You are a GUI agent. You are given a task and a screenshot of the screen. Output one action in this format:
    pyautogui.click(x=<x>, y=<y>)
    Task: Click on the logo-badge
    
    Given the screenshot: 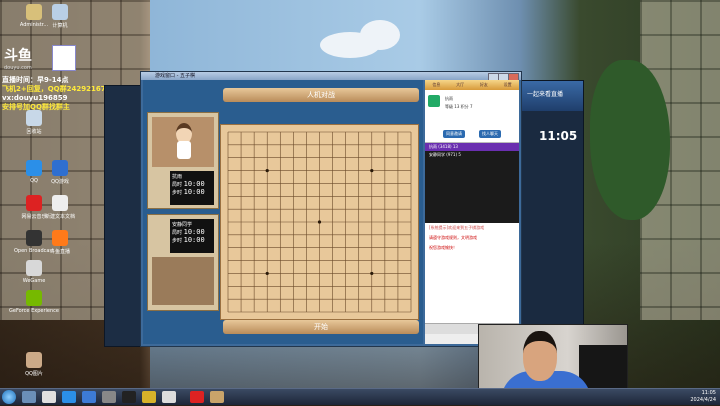 What is the action you would take?
    pyautogui.click(x=64, y=58)
    